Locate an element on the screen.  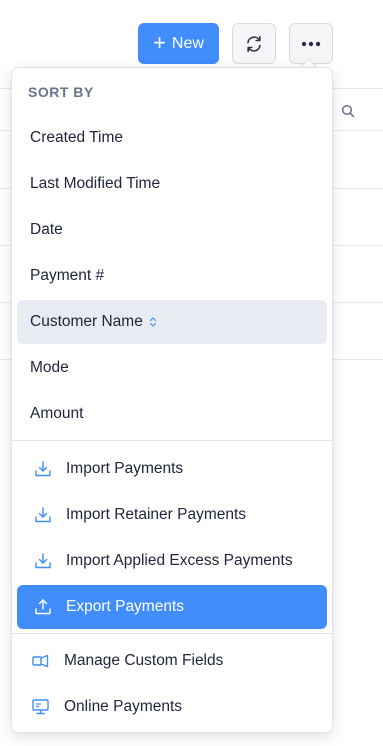
import-retainer-payments-item: Import Retainer Payments is located at coordinates (172, 515).